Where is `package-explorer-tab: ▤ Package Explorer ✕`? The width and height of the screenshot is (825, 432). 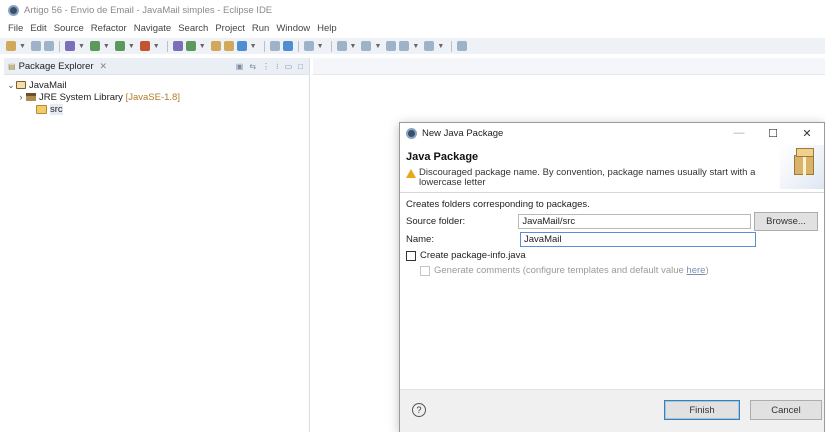
package-explorer-tab: ▤ Package Explorer ✕ is located at coordinates (57, 66).